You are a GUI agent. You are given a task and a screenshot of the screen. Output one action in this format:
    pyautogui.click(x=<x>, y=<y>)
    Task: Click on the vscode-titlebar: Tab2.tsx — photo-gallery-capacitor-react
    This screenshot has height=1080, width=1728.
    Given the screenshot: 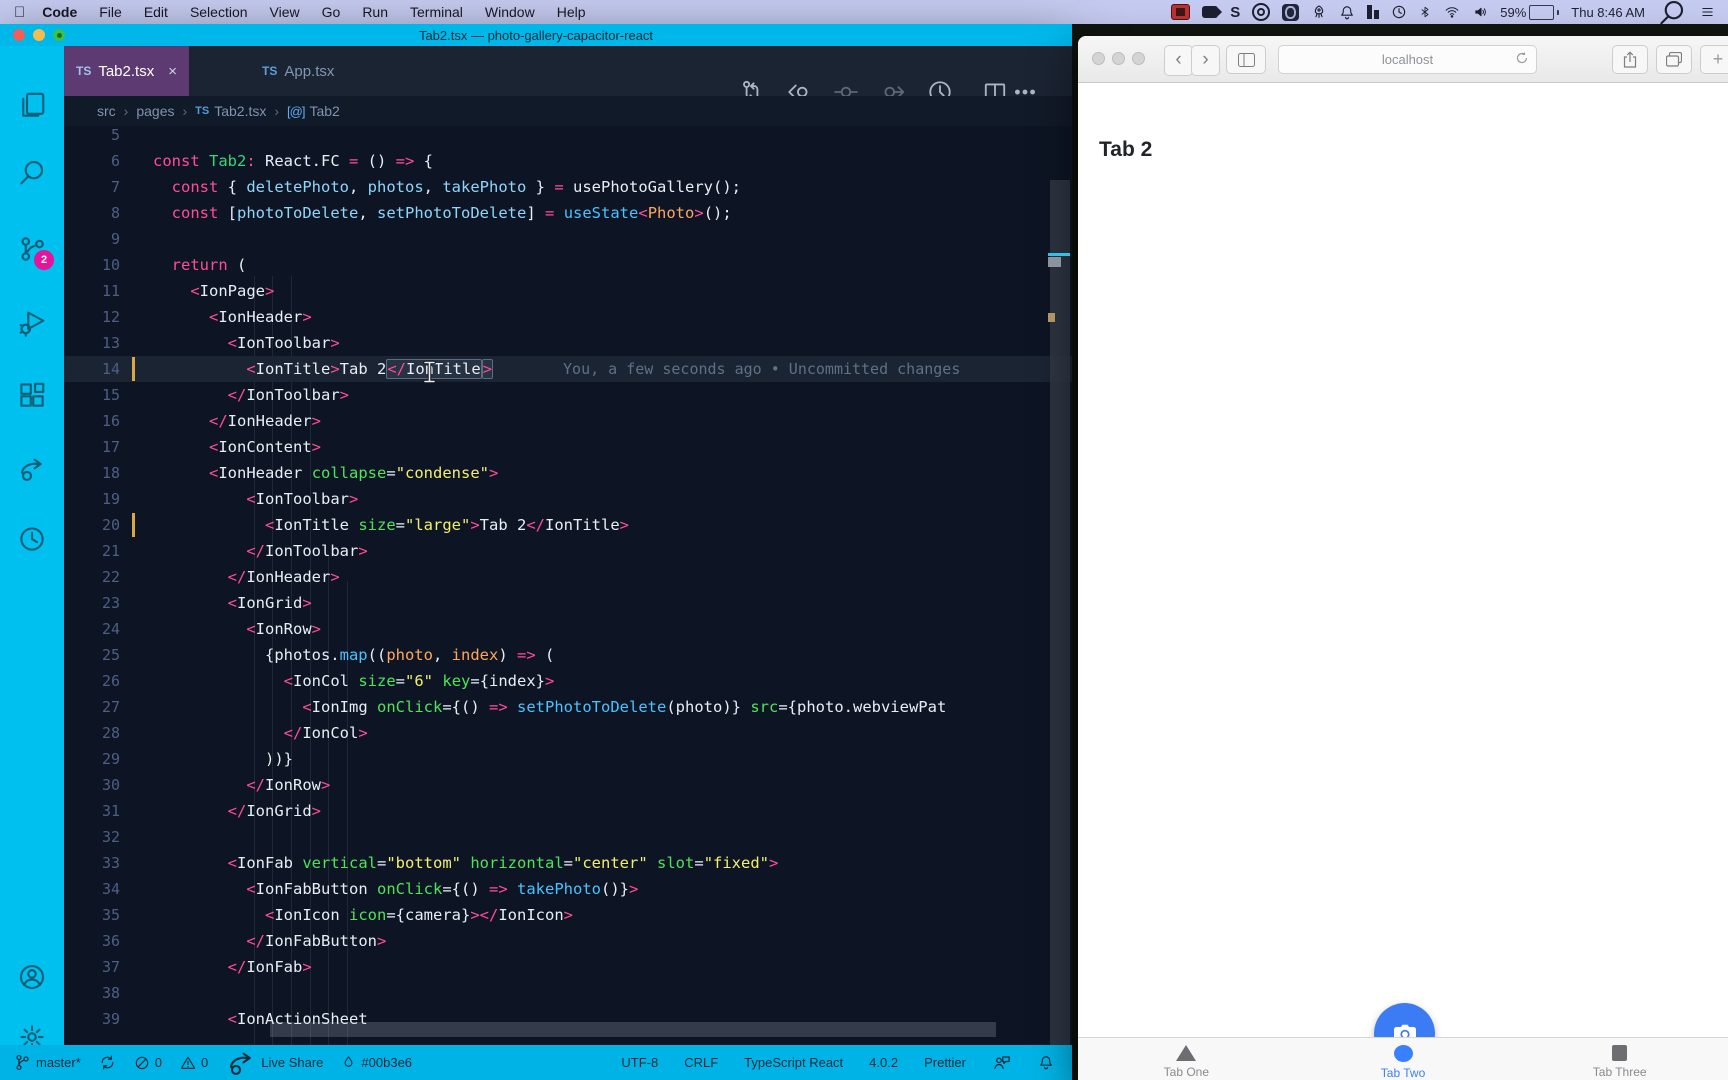 What is the action you would take?
    pyautogui.click(x=536, y=35)
    